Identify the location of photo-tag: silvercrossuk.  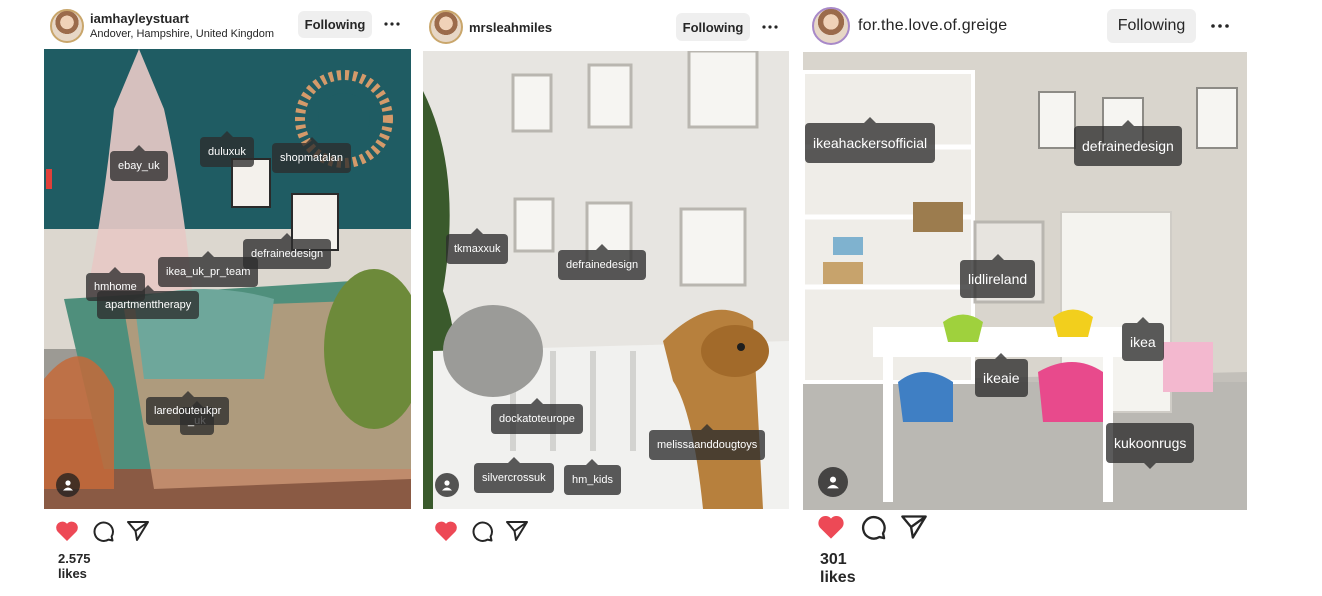
(514, 475).